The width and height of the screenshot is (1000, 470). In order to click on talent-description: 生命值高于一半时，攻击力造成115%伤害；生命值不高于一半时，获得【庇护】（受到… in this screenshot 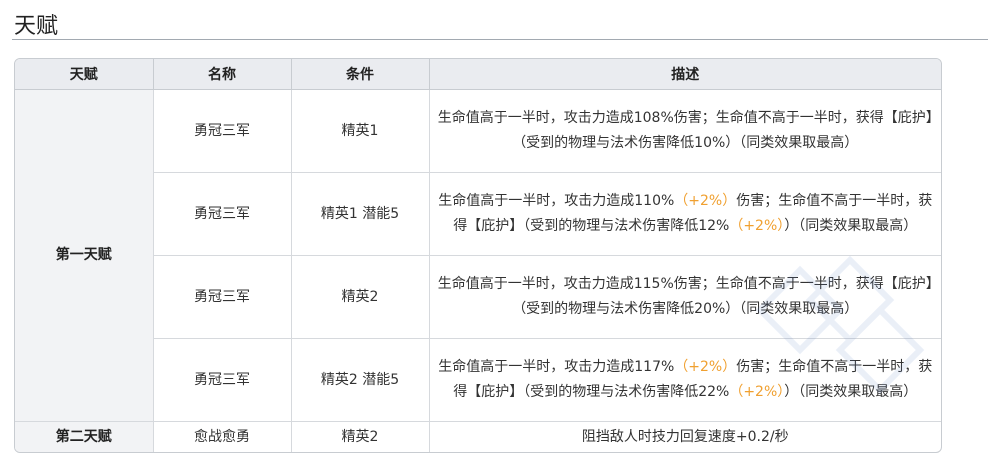, I will do `click(685, 297)`.